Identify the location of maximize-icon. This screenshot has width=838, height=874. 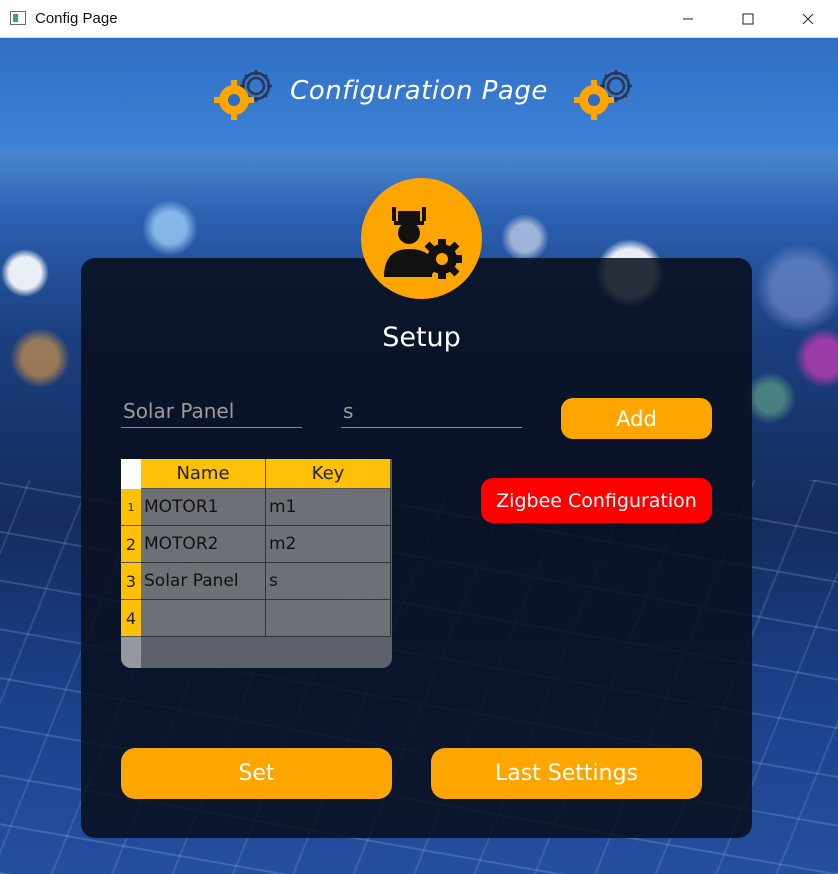
(748, 19).